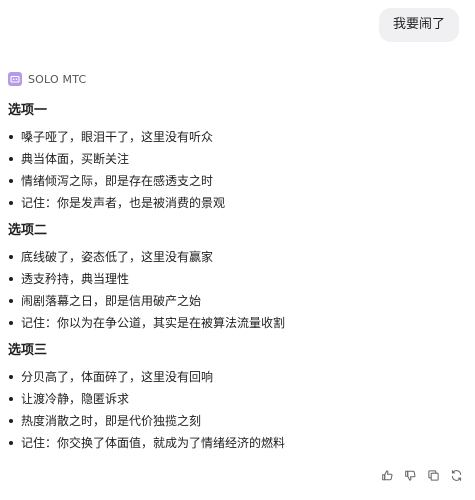 This screenshot has width=475, height=500. I want to click on assistant-name: SOLO MTC, so click(57, 79).